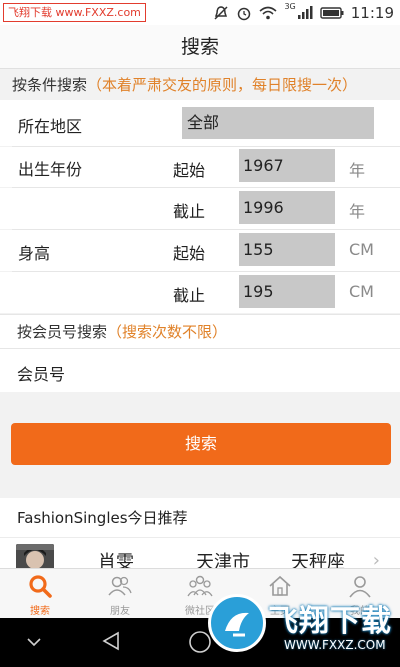 The width and height of the screenshot is (400, 667). I want to click on watermark-banner: 飞翔下载 www.FXXZ.com, so click(74, 12).